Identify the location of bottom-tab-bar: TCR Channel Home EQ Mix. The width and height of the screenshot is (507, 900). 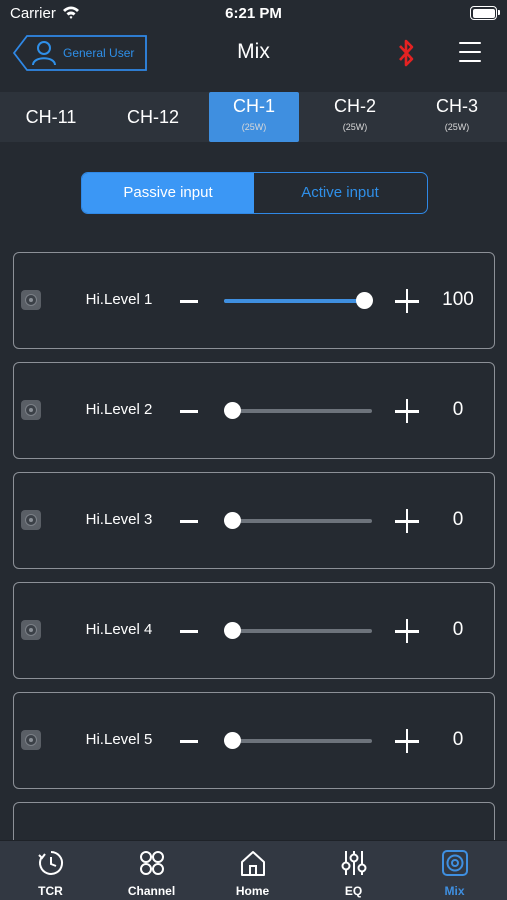
(253, 870).